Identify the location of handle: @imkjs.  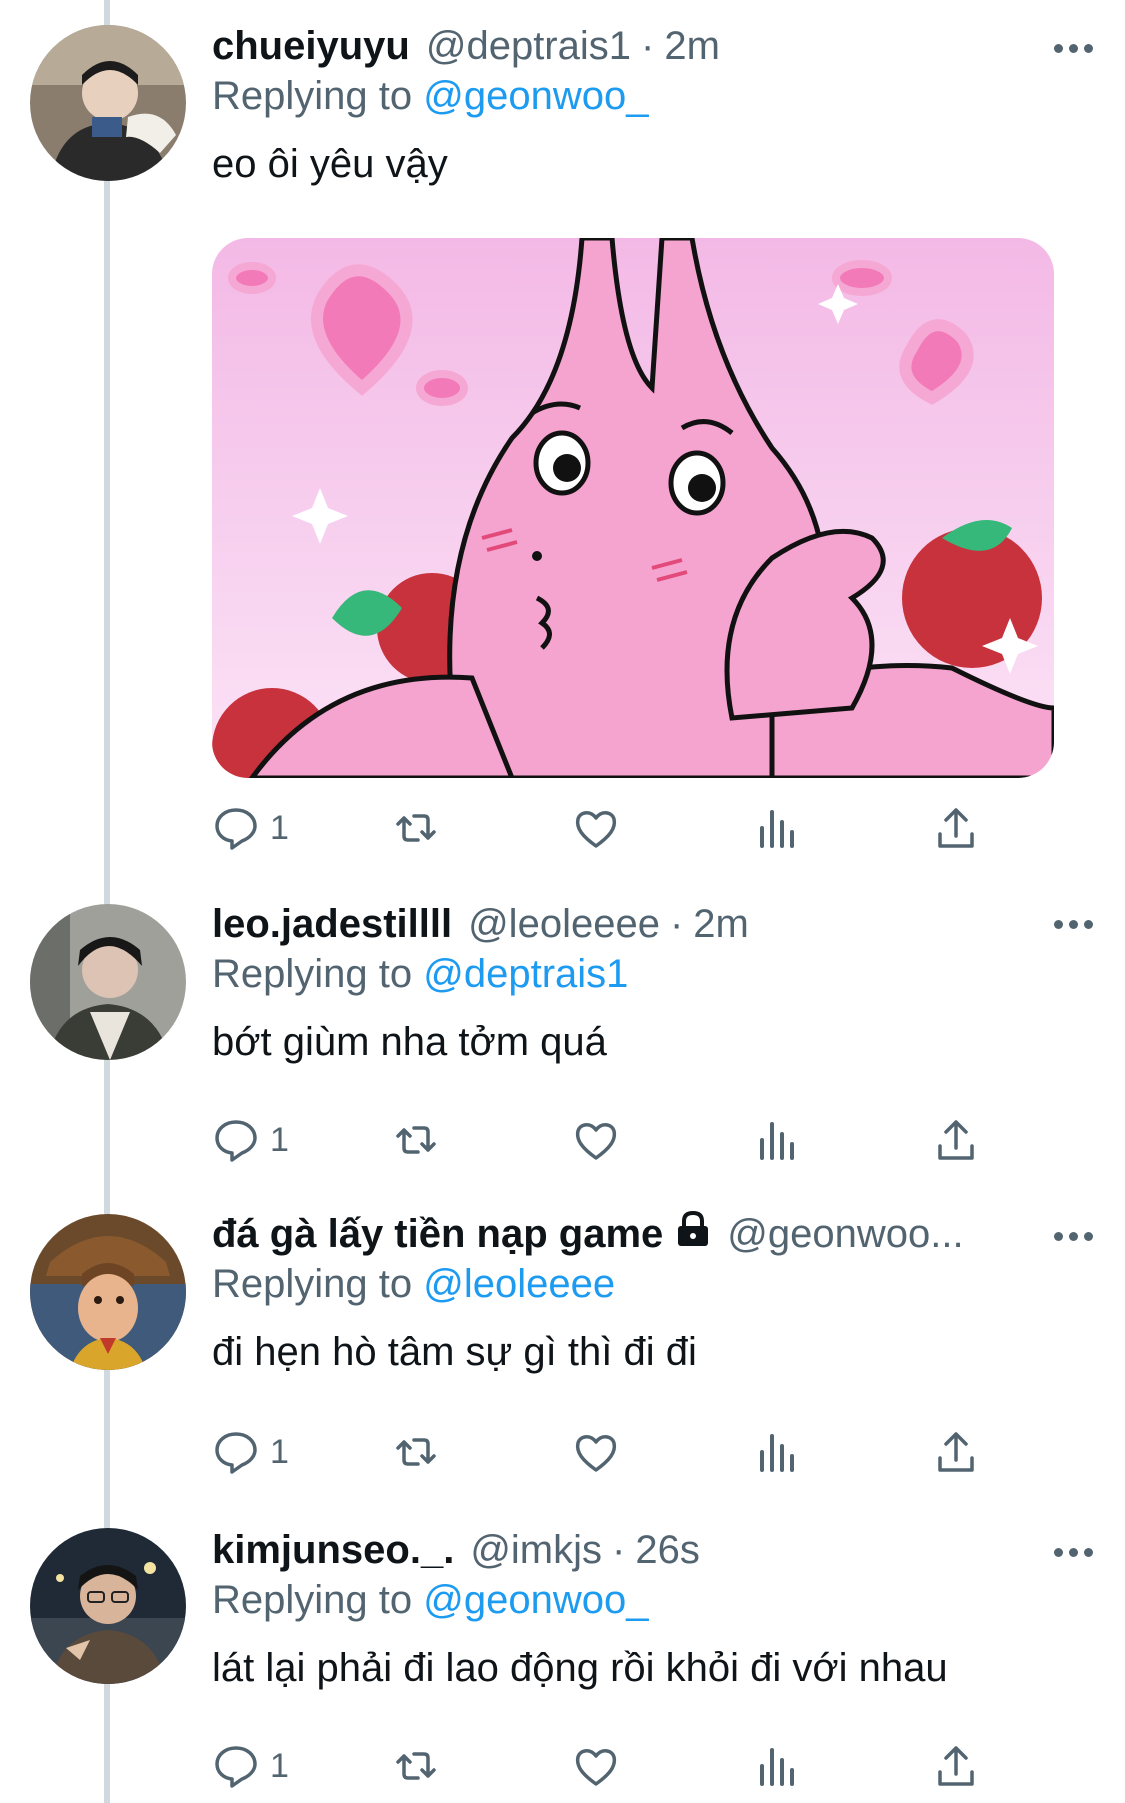
(536, 1550).